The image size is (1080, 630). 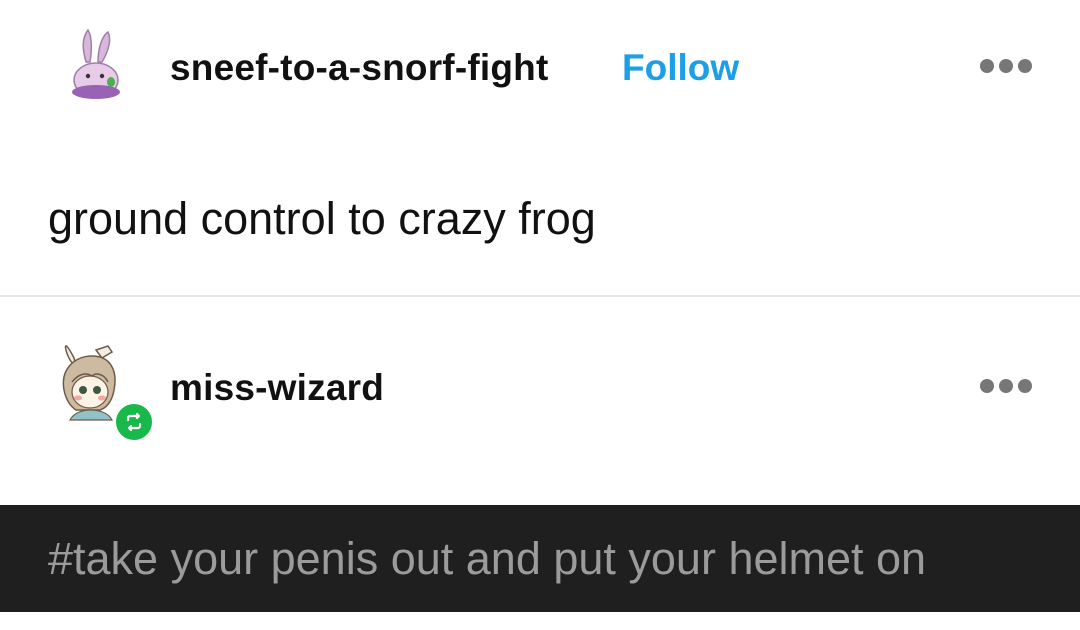 What do you see at coordinates (680, 68) in the screenshot?
I see `follow-button: Follow` at bounding box center [680, 68].